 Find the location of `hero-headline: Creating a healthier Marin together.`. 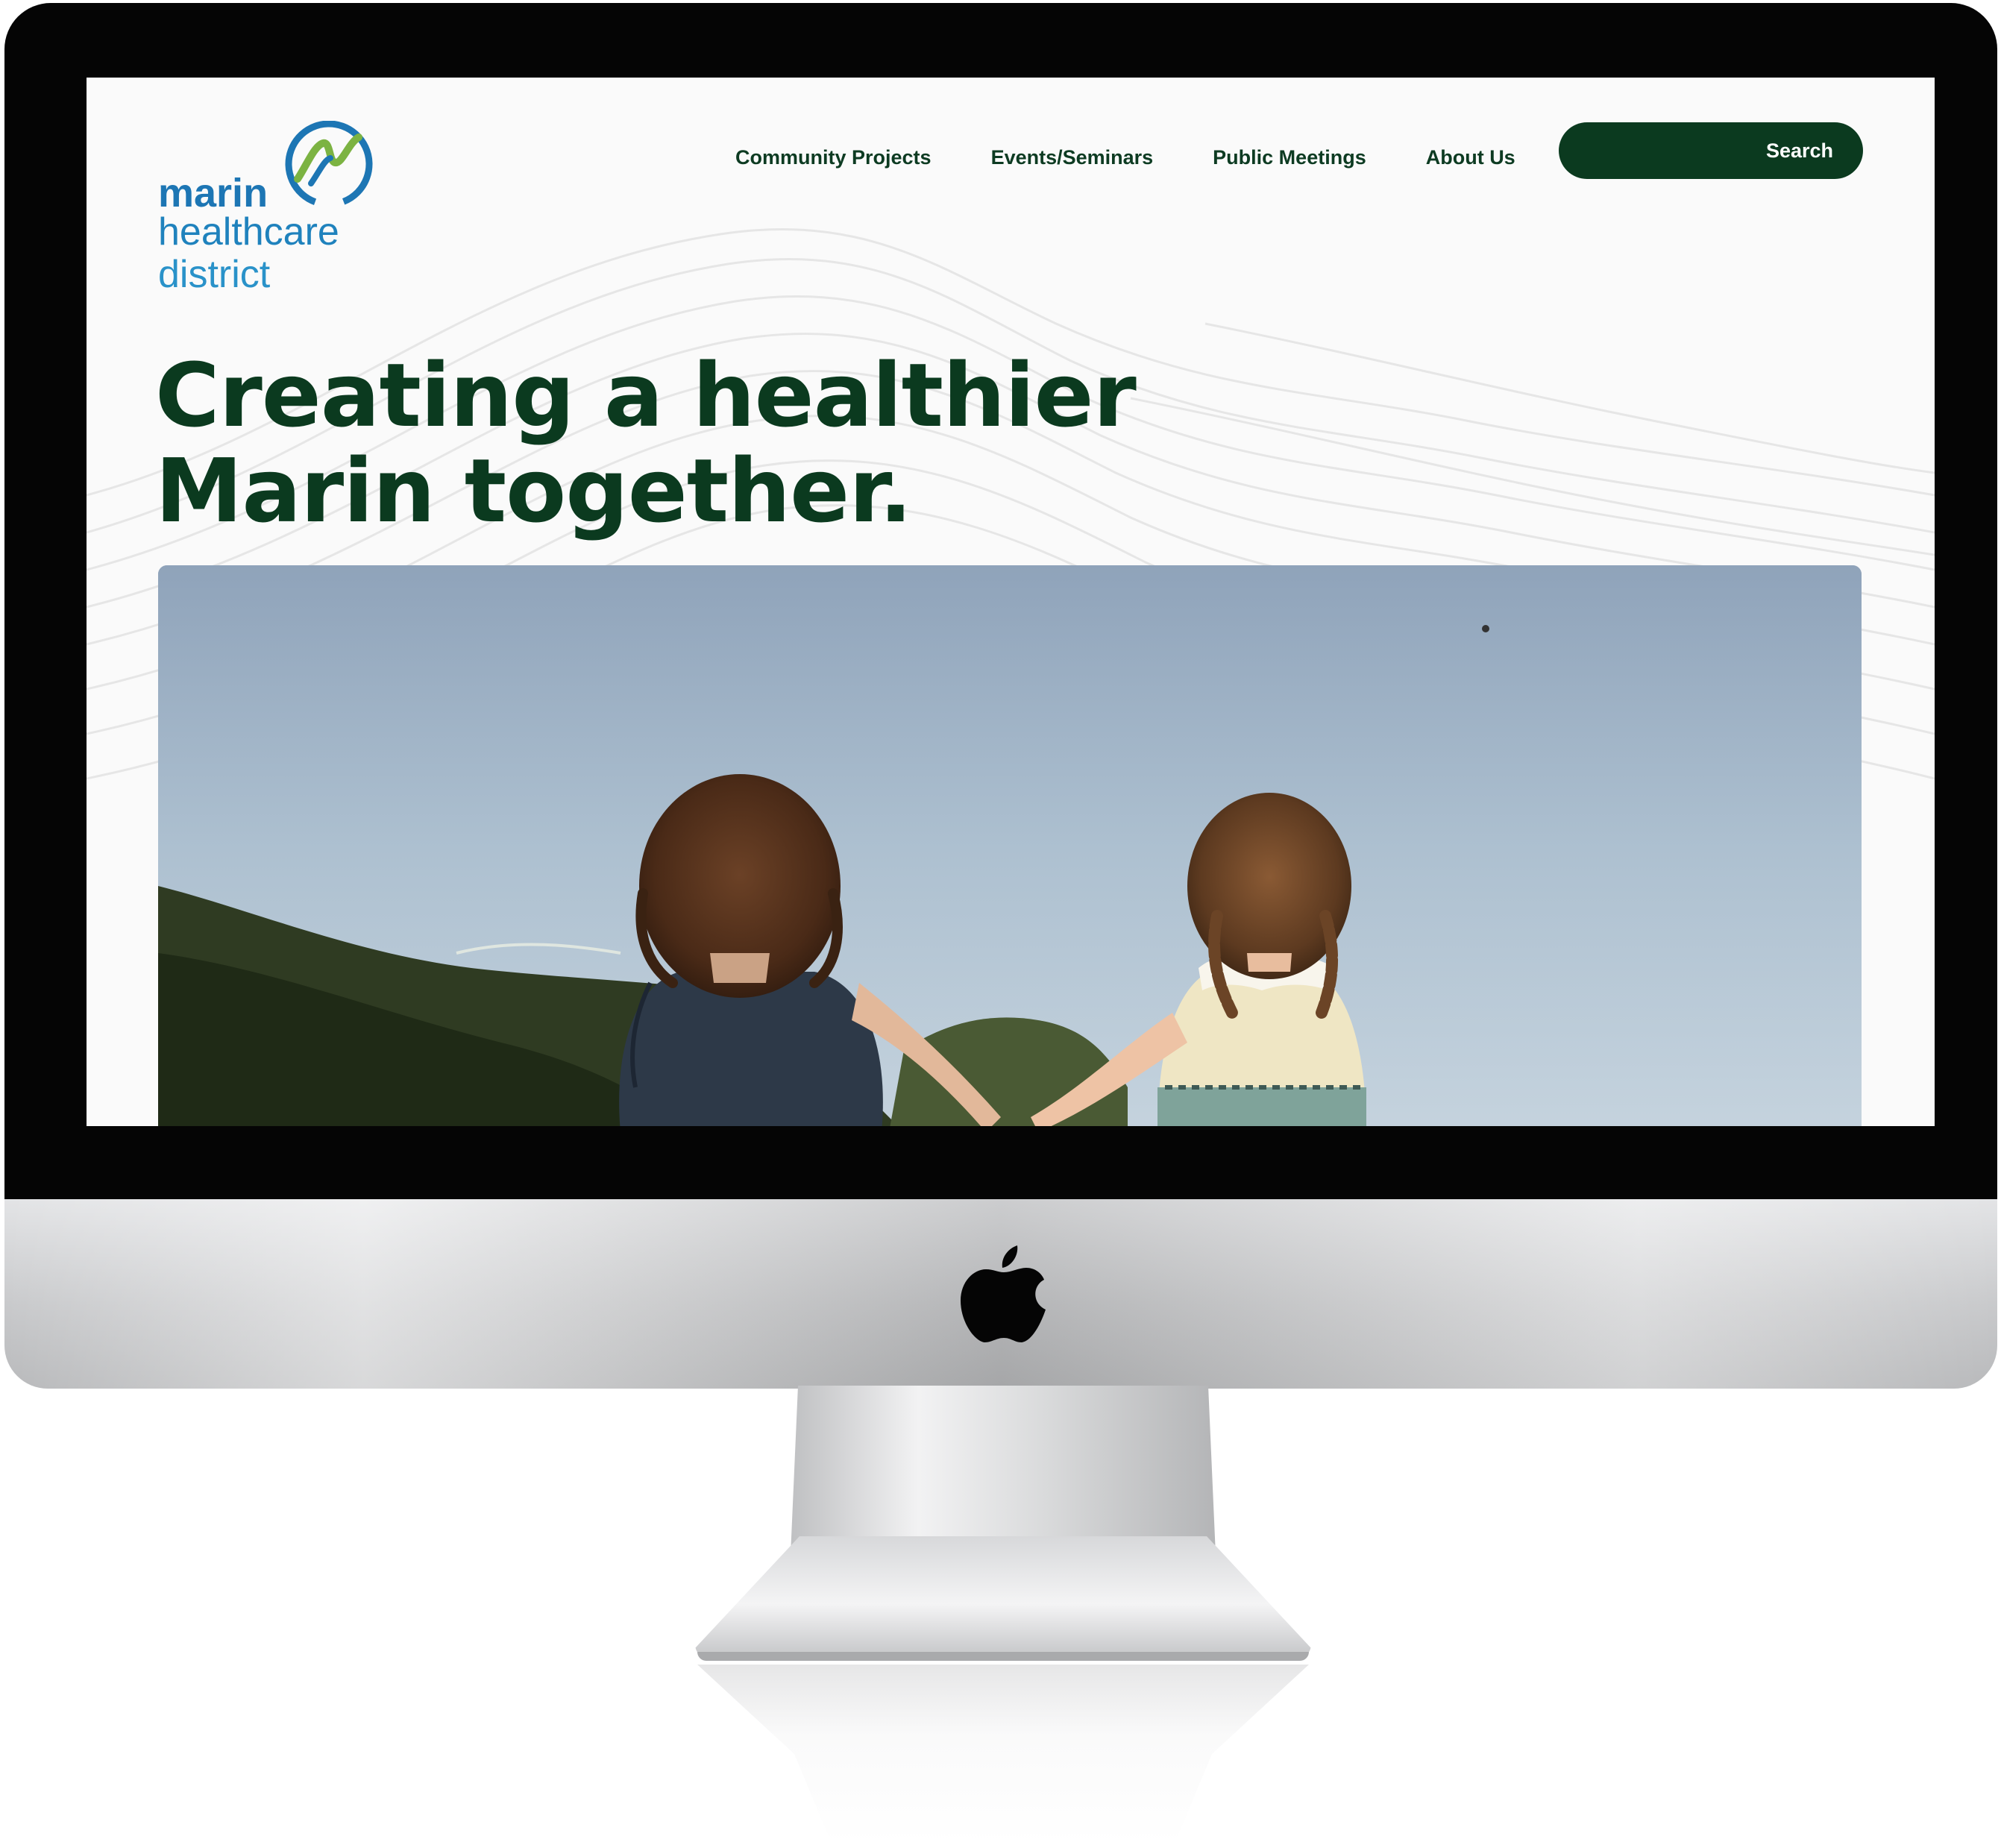

hero-headline: Creating a healthier Marin together. is located at coordinates (646, 443).